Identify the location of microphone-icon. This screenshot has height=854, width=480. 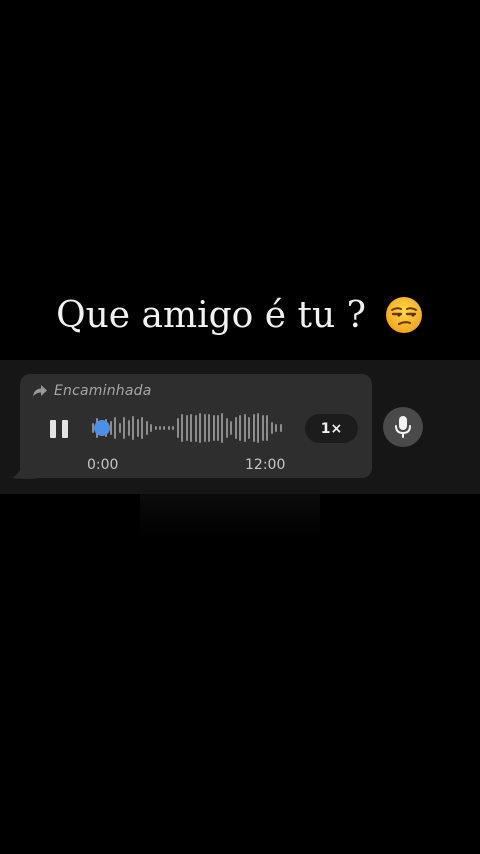
(403, 427).